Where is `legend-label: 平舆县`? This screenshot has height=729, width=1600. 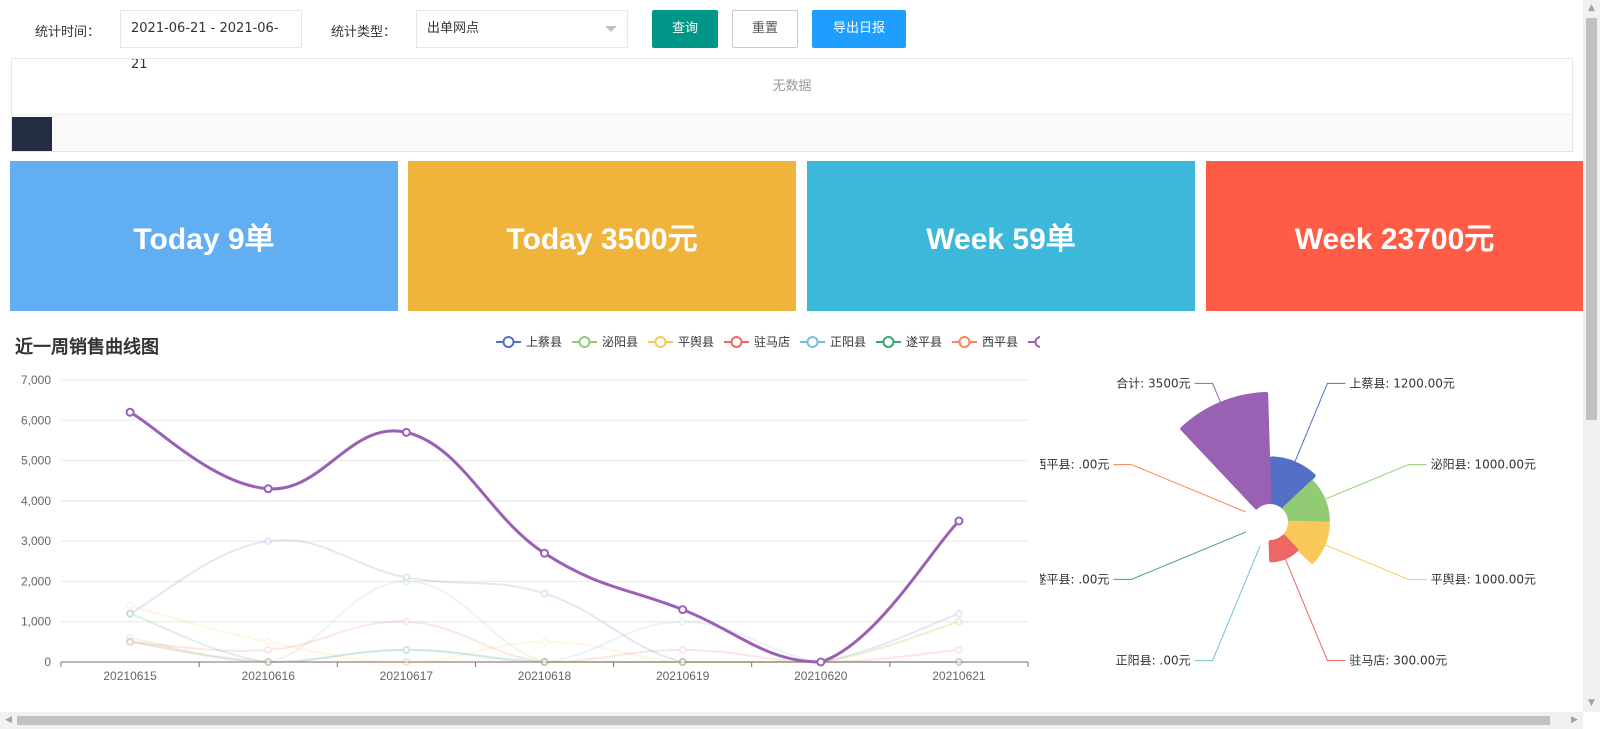
legend-label: 平舆县 is located at coordinates (696, 341).